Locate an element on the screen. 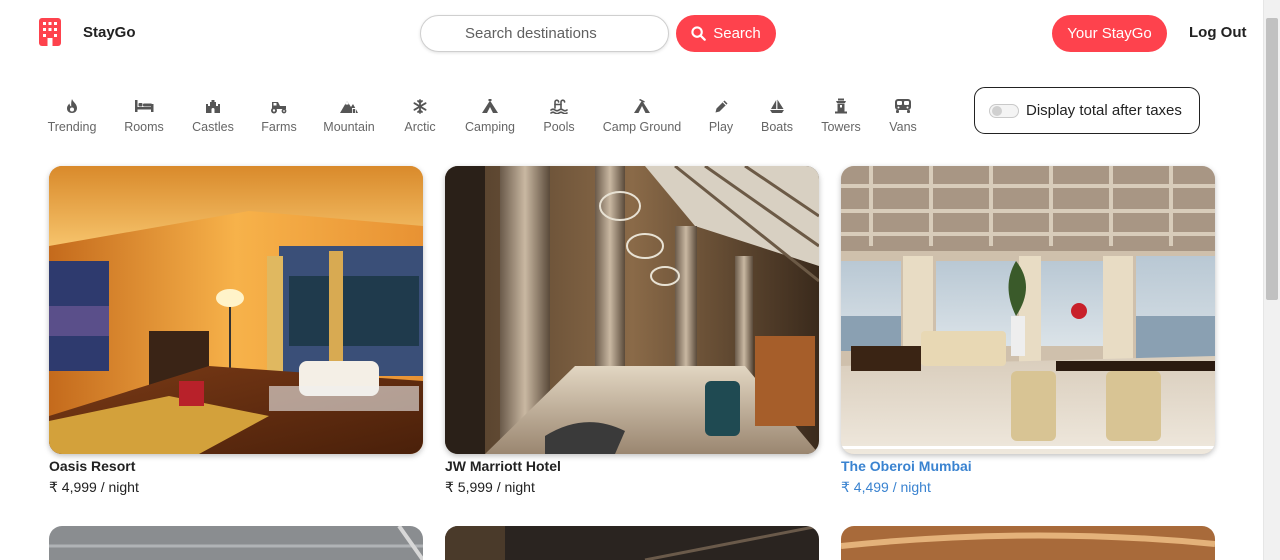 This screenshot has height=560, width=1280. filter-pools: Pools is located at coordinates (559, 118).